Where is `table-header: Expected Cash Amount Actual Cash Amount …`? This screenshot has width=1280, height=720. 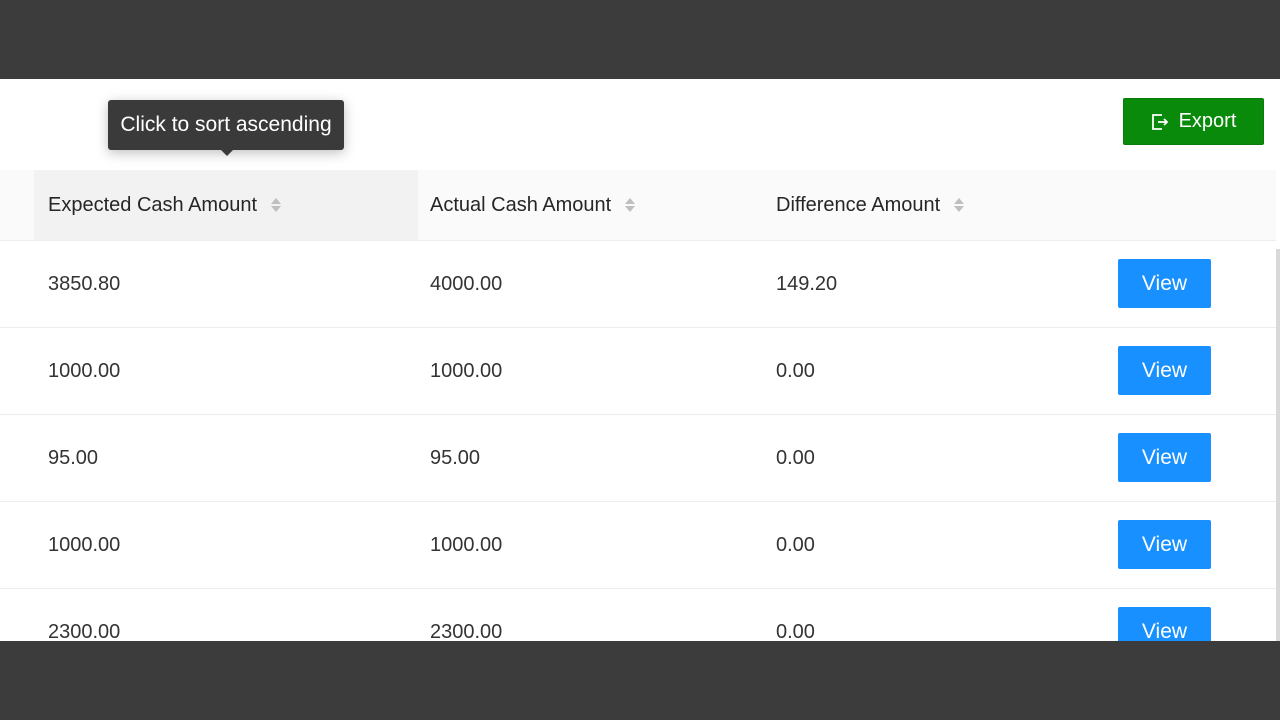
table-header: Expected Cash Amount Actual Cash Amount … is located at coordinates (638, 205).